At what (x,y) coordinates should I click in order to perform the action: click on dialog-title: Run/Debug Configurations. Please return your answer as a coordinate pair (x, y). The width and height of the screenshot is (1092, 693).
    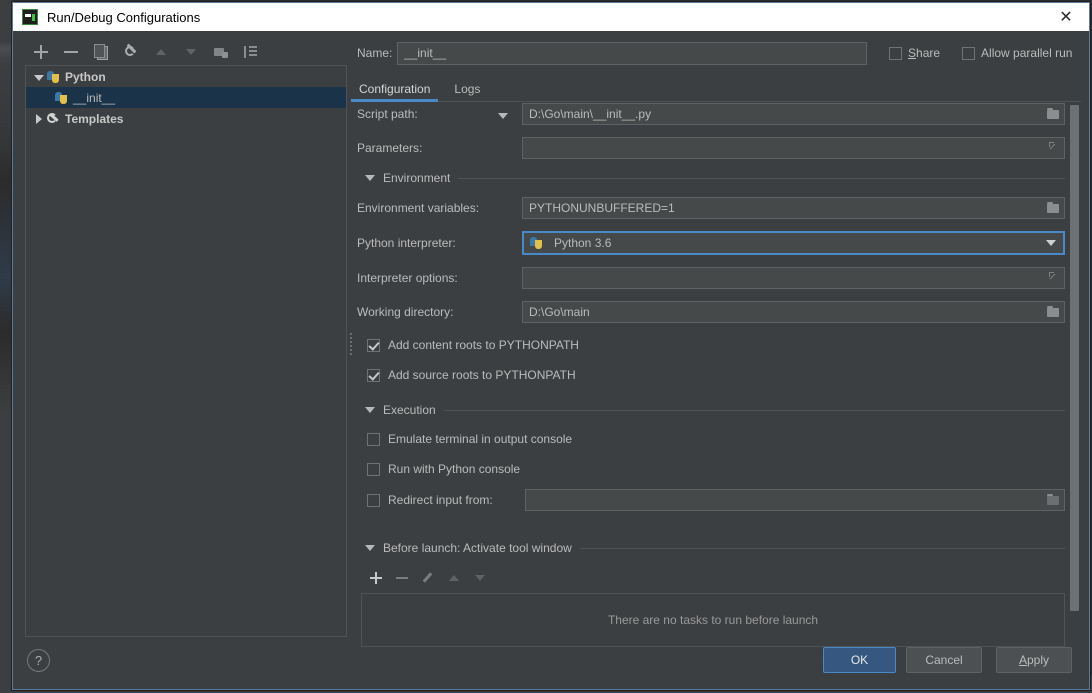
    Looking at the image, I should click on (124, 17).